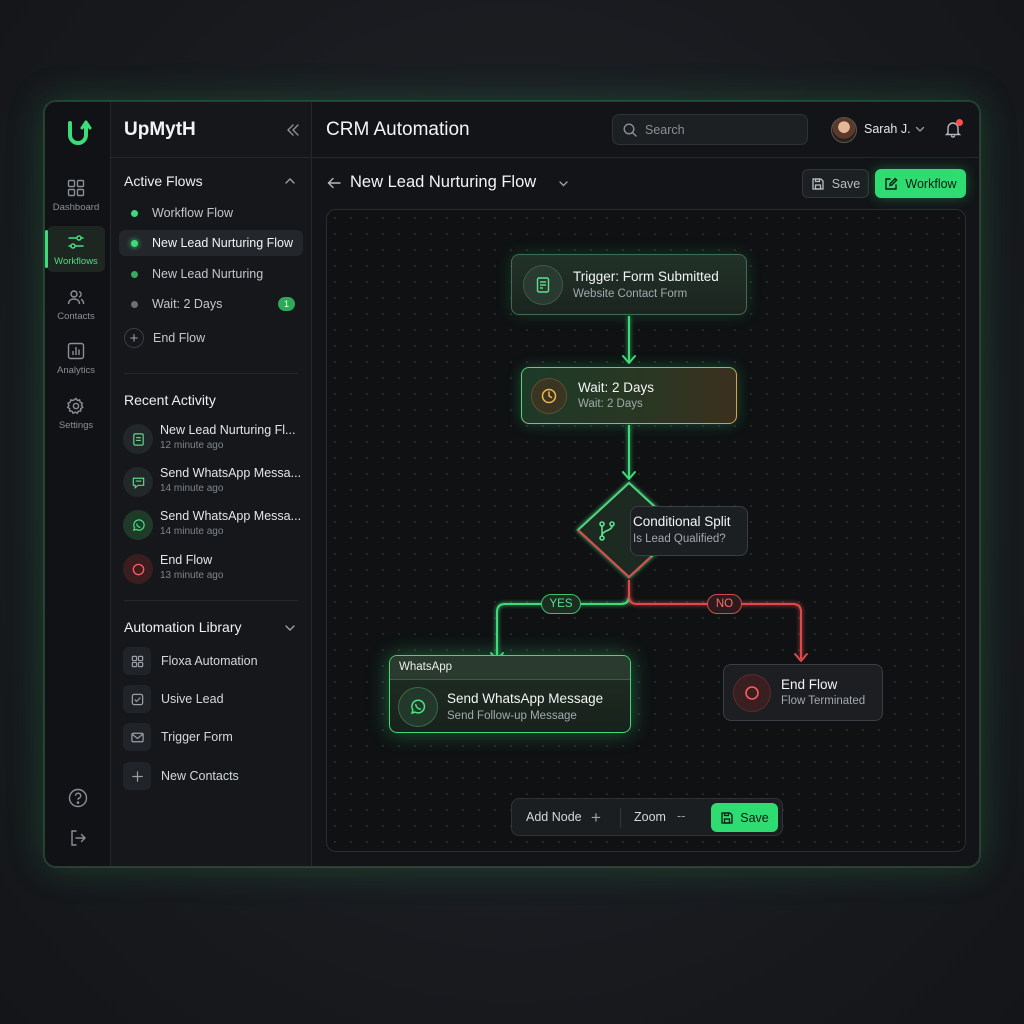 This screenshot has width=1024, height=1024. What do you see at coordinates (525, 698) in the screenshot?
I see `whatsapp-title: Send WhatsApp Message` at bounding box center [525, 698].